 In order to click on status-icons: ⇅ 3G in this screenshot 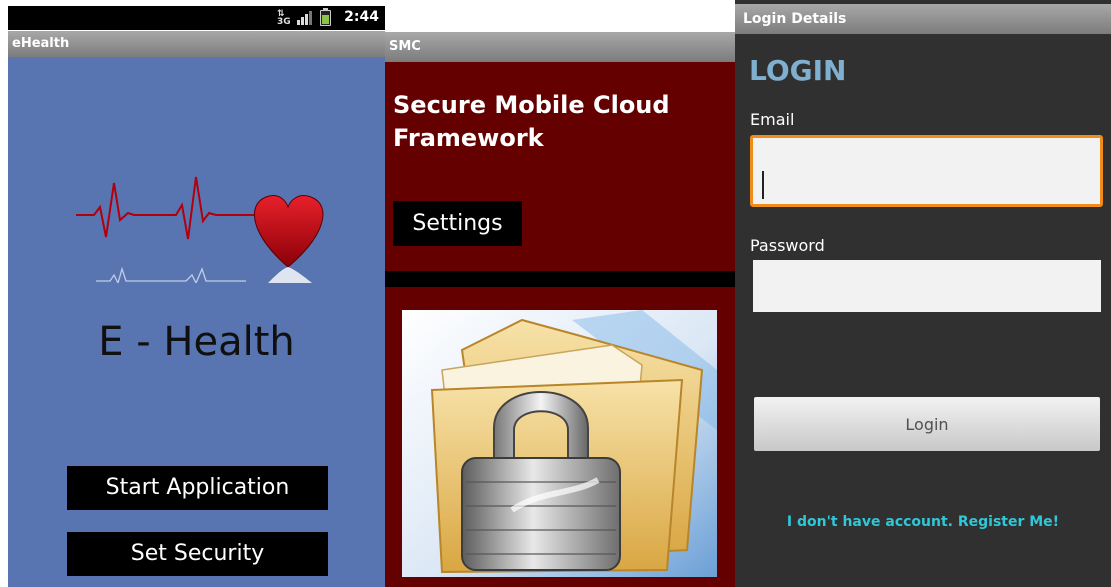, I will do `click(304, 17)`.